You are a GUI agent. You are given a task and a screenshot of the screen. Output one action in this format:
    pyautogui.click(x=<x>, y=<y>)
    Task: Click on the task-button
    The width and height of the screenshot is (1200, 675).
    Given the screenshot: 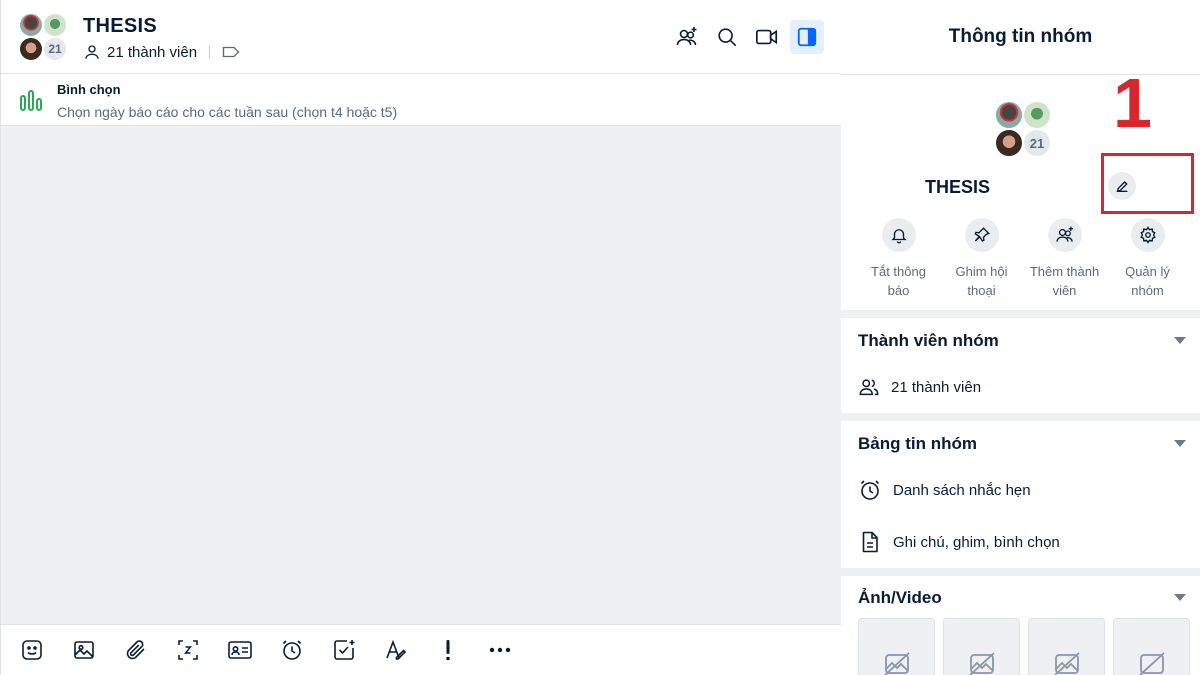 What is the action you would take?
    pyautogui.click(x=344, y=650)
    